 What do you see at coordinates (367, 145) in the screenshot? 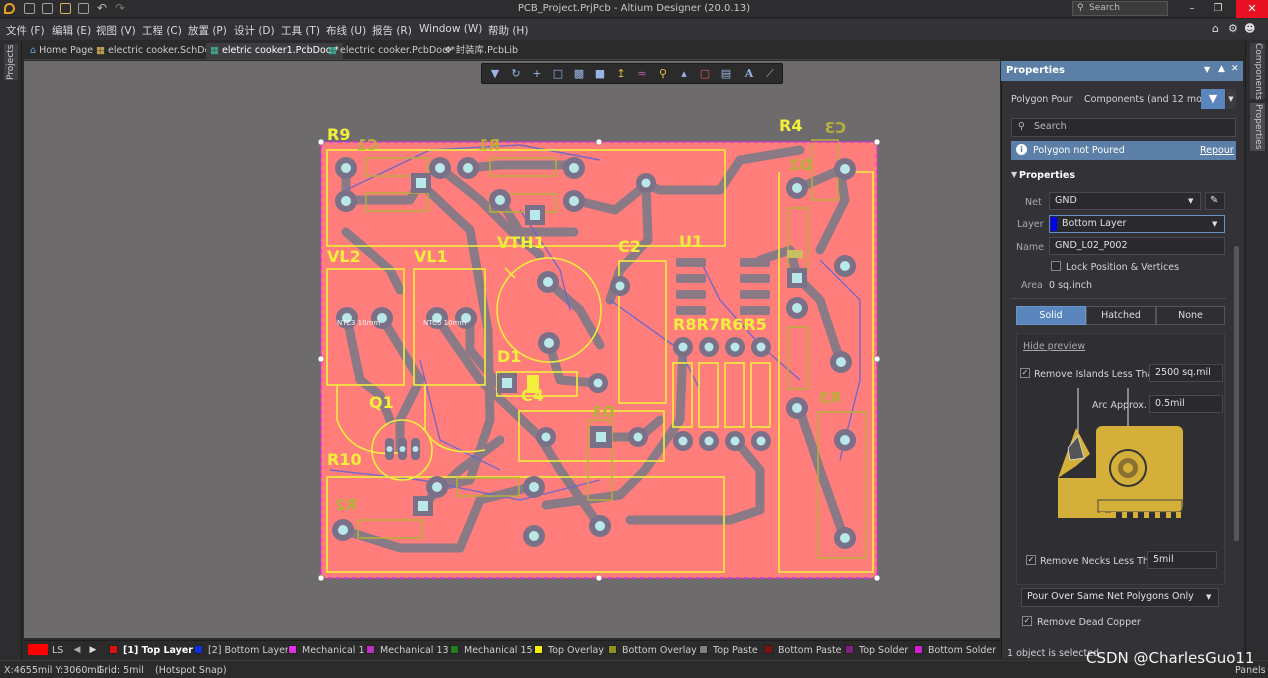
I see `designator-r1: C1` at bounding box center [367, 145].